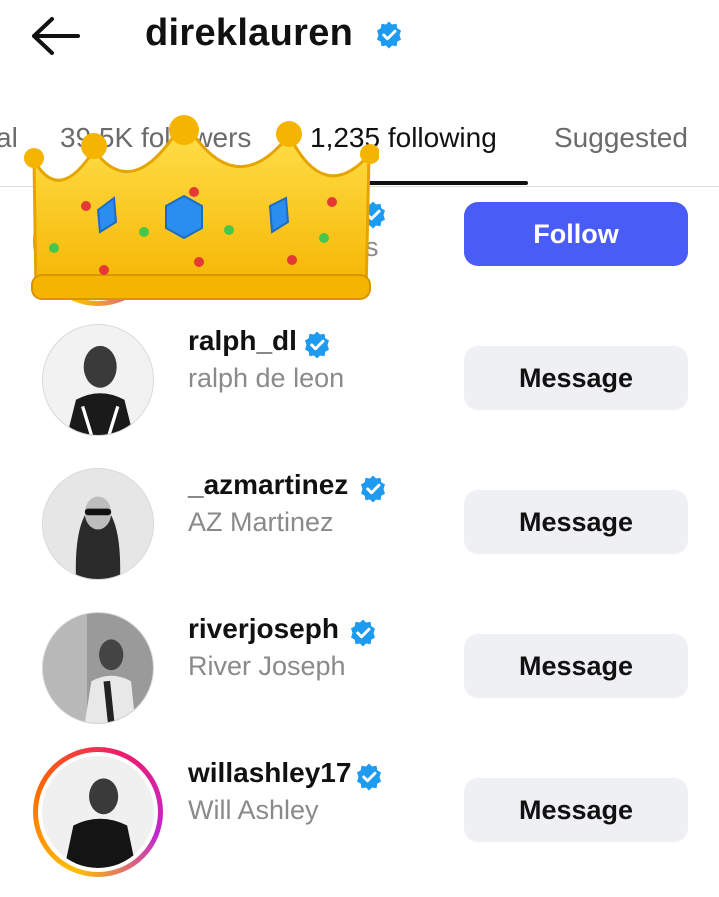  I want to click on full-name: AZ Martinez, so click(261, 522).